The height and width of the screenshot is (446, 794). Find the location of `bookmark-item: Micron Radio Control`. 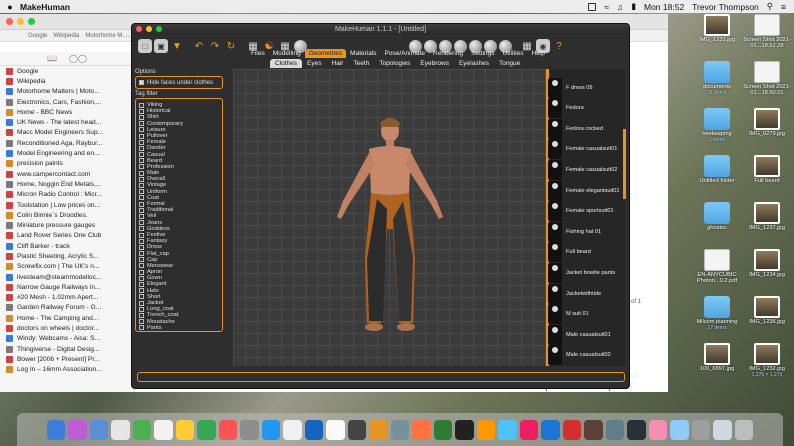

bookmark-item: Micron Radio Control is located at coordinates (67, 195).